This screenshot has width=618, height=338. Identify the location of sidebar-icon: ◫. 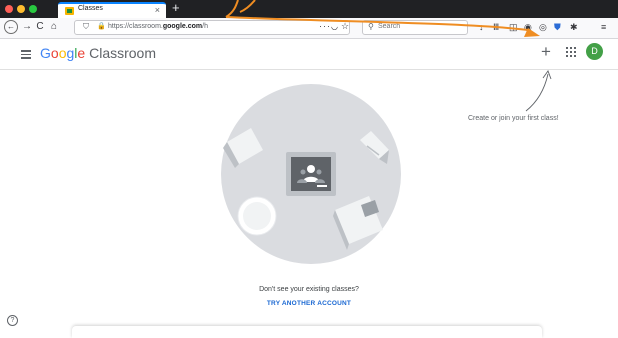
(513, 27).